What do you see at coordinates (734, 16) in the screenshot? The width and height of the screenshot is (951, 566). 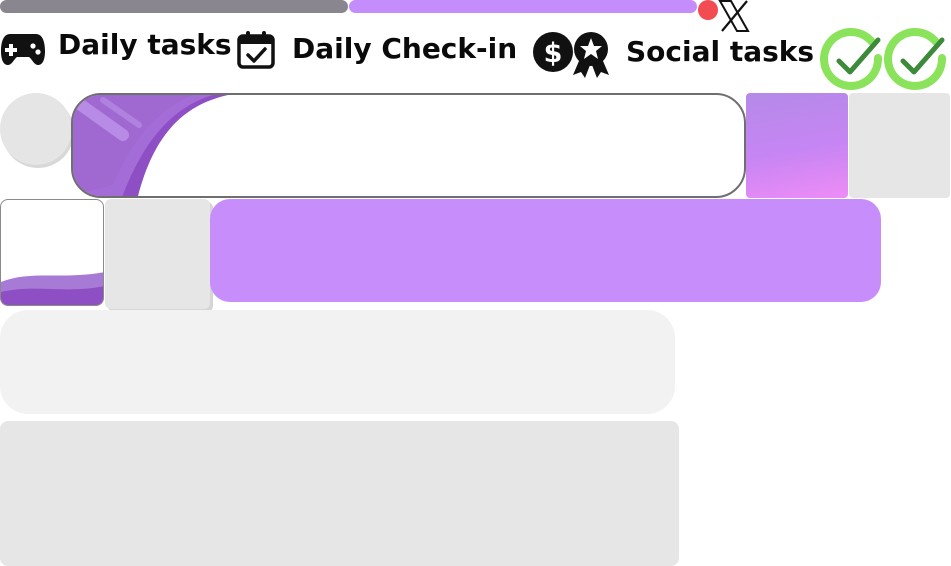 I see `x-icon` at bounding box center [734, 16].